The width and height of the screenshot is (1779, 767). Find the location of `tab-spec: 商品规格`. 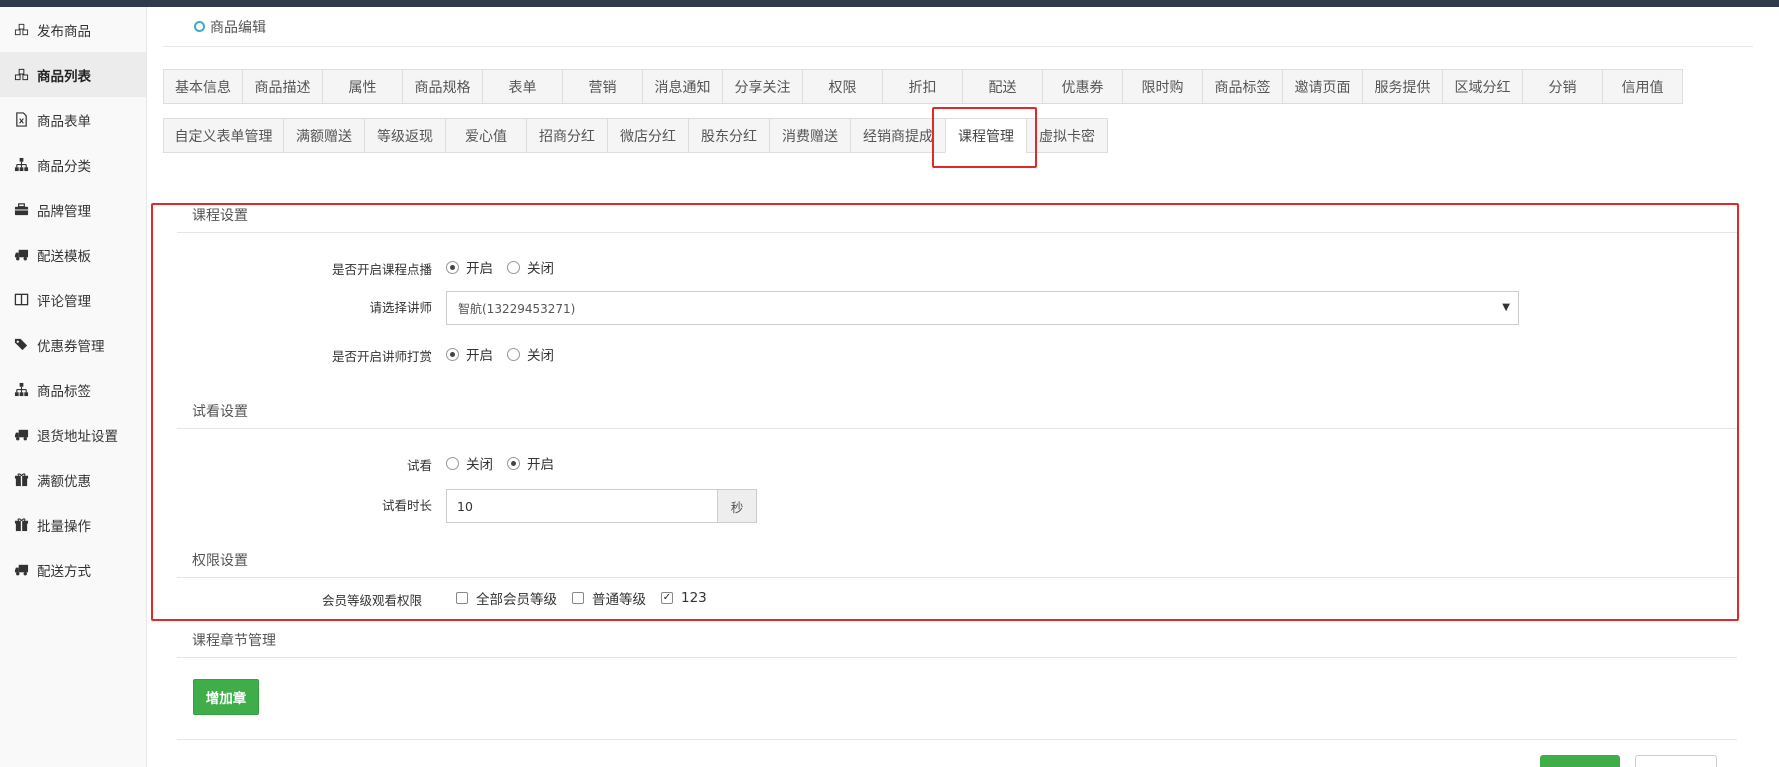

tab-spec: 商品规格 is located at coordinates (442, 86).